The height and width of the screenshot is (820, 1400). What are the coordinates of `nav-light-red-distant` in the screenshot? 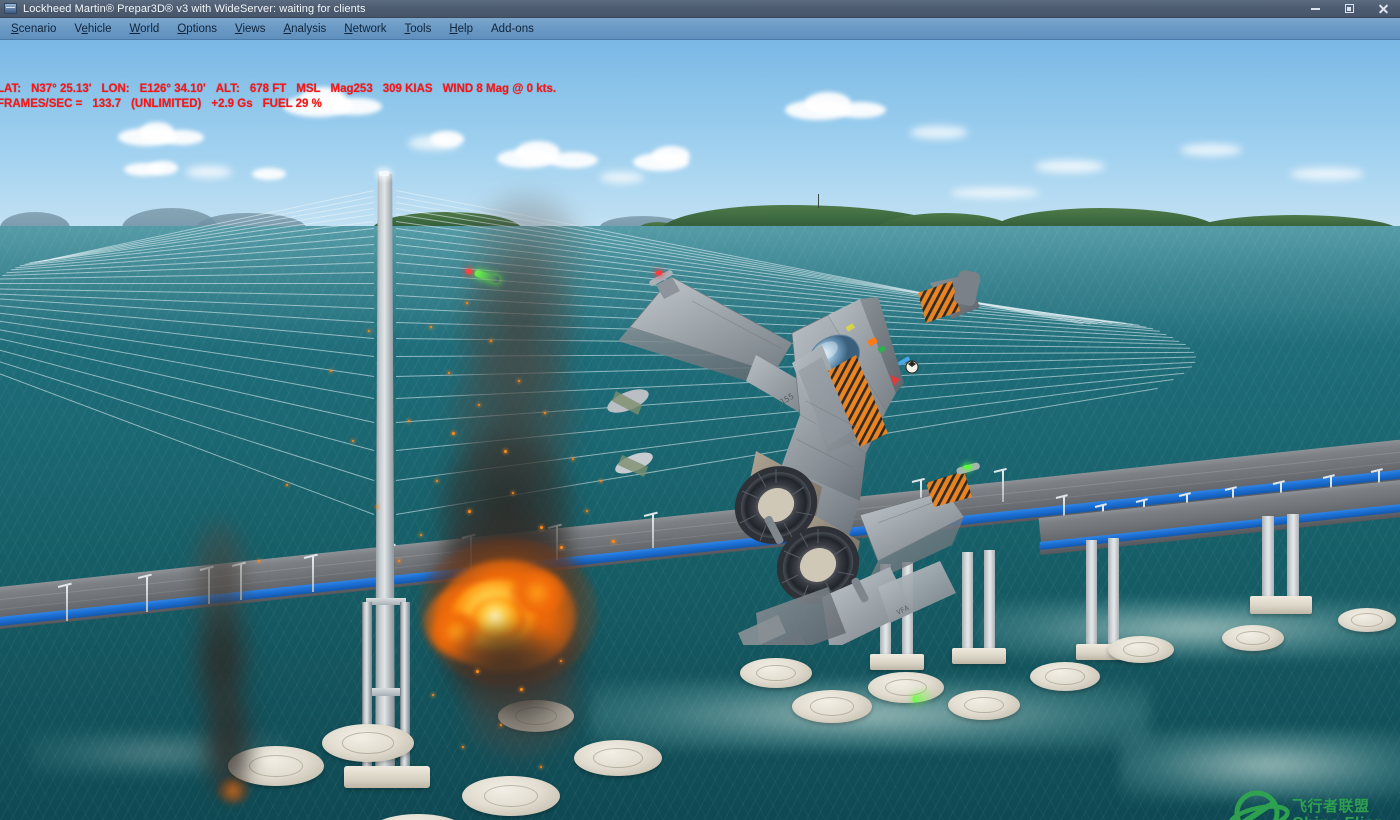 It's located at (469, 271).